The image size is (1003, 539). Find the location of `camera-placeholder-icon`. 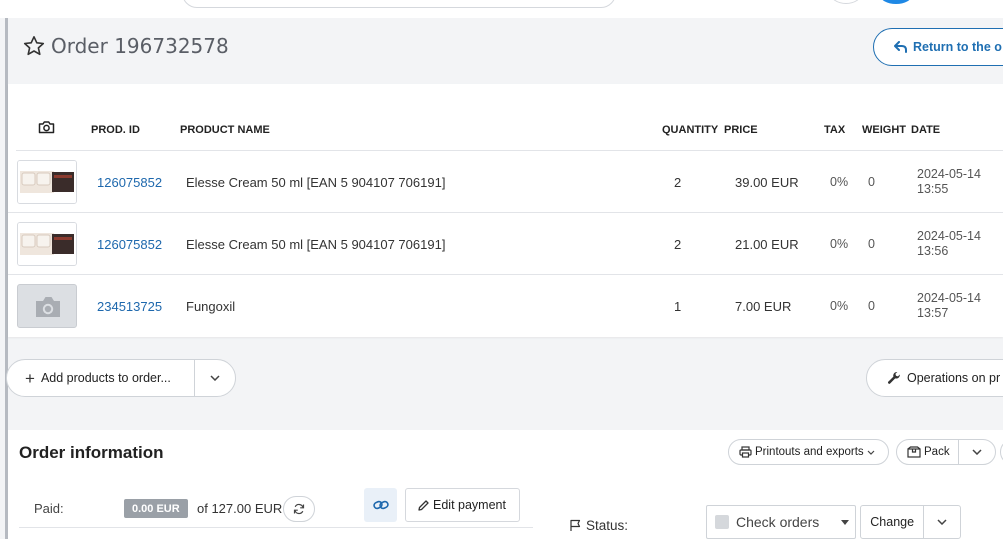

camera-placeholder-icon is located at coordinates (48, 307).